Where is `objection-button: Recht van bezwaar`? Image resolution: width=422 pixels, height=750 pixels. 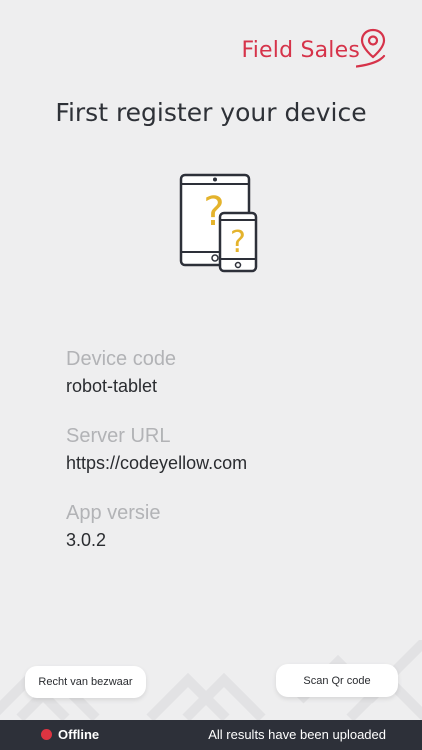 objection-button: Recht van bezwaar is located at coordinates (85, 682).